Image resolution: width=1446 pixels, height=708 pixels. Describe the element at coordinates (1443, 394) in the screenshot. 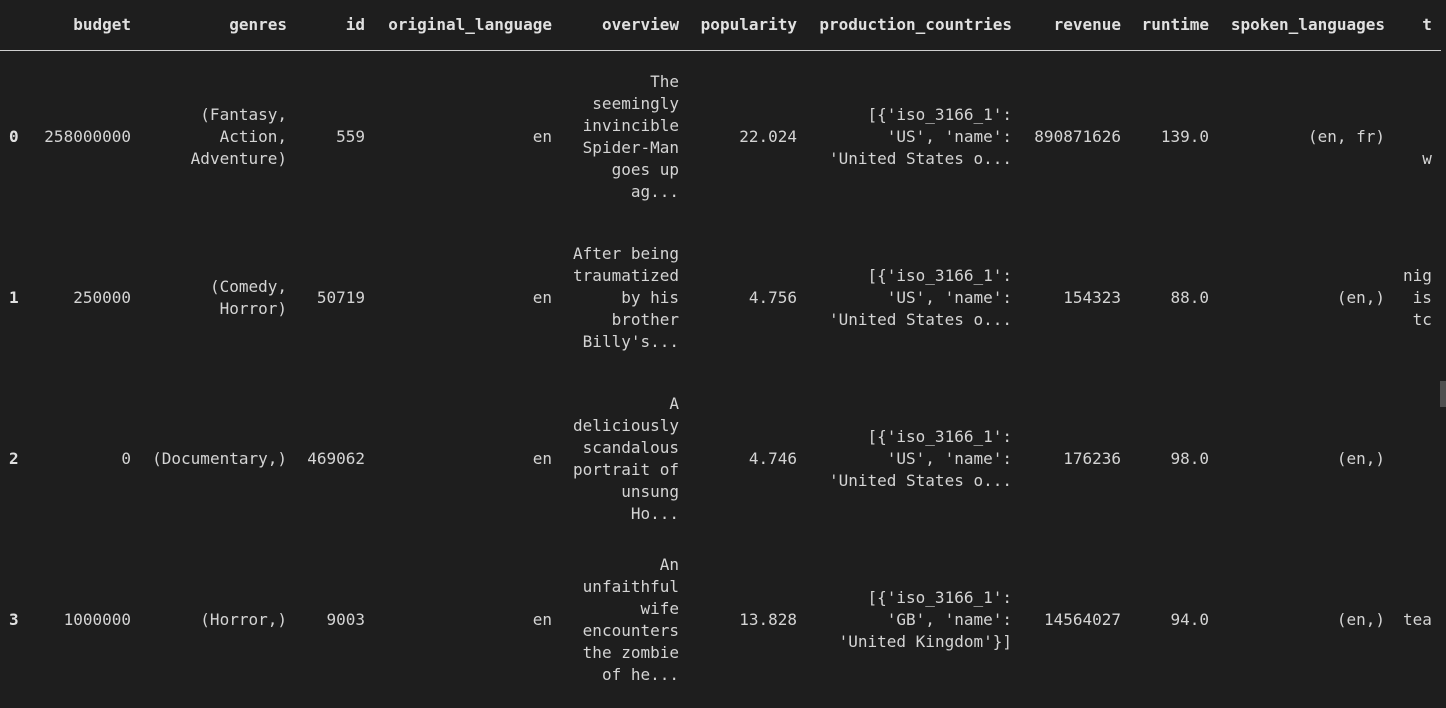

I see `scrollbar-thumb` at that location.